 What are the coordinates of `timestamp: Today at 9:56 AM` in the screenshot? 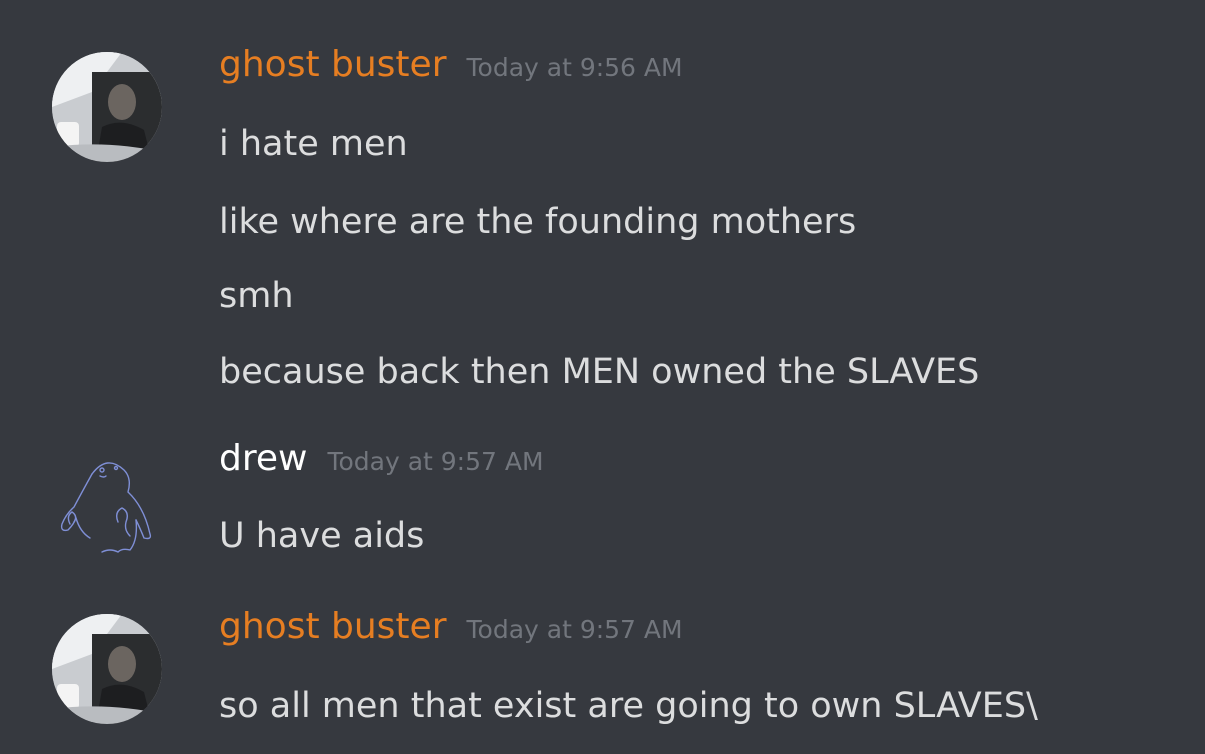 It's located at (574, 67).